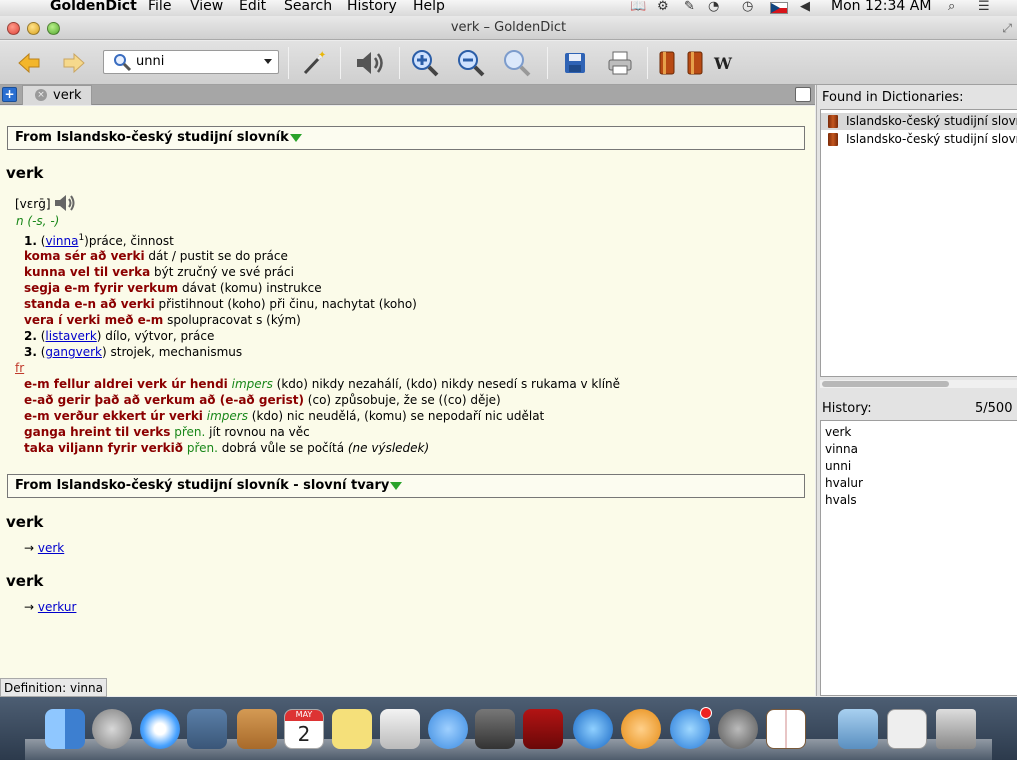  What do you see at coordinates (495, 729) in the screenshot?
I see `facetime-icon` at bounding box center [495, 729].